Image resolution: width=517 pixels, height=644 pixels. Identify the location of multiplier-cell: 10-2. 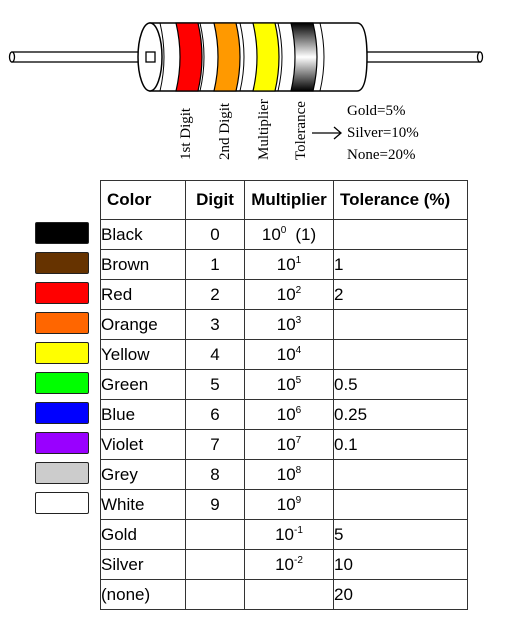
(289, 564).